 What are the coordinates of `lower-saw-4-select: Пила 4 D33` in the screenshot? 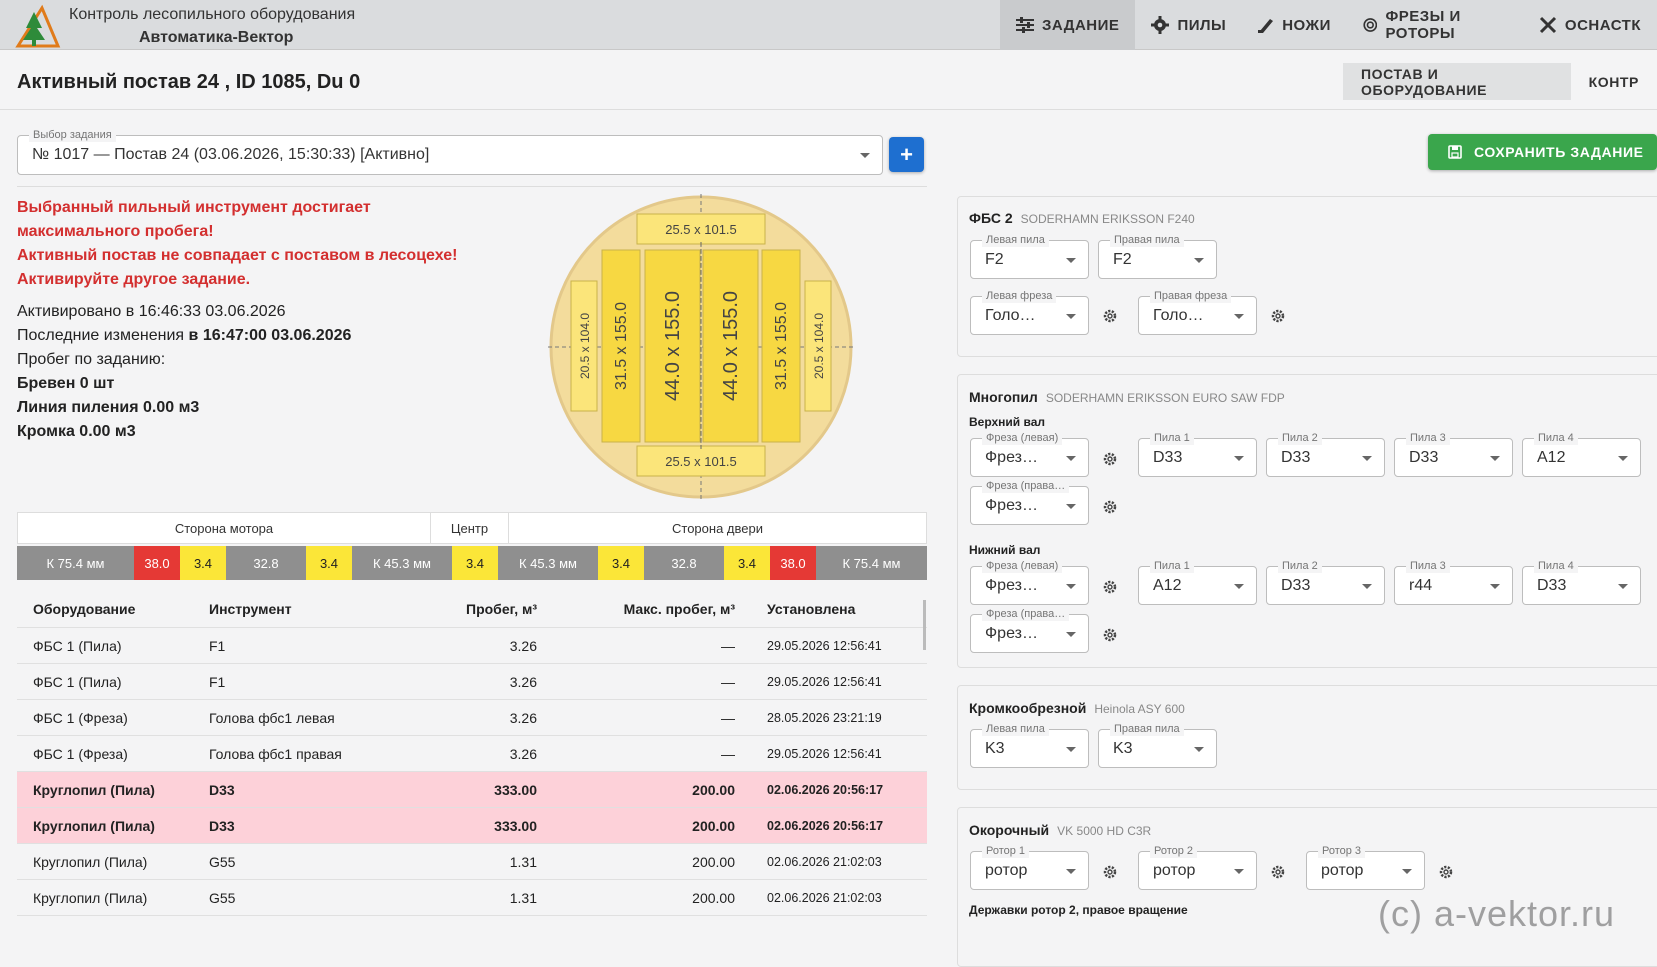 It's located at (1581, 582).